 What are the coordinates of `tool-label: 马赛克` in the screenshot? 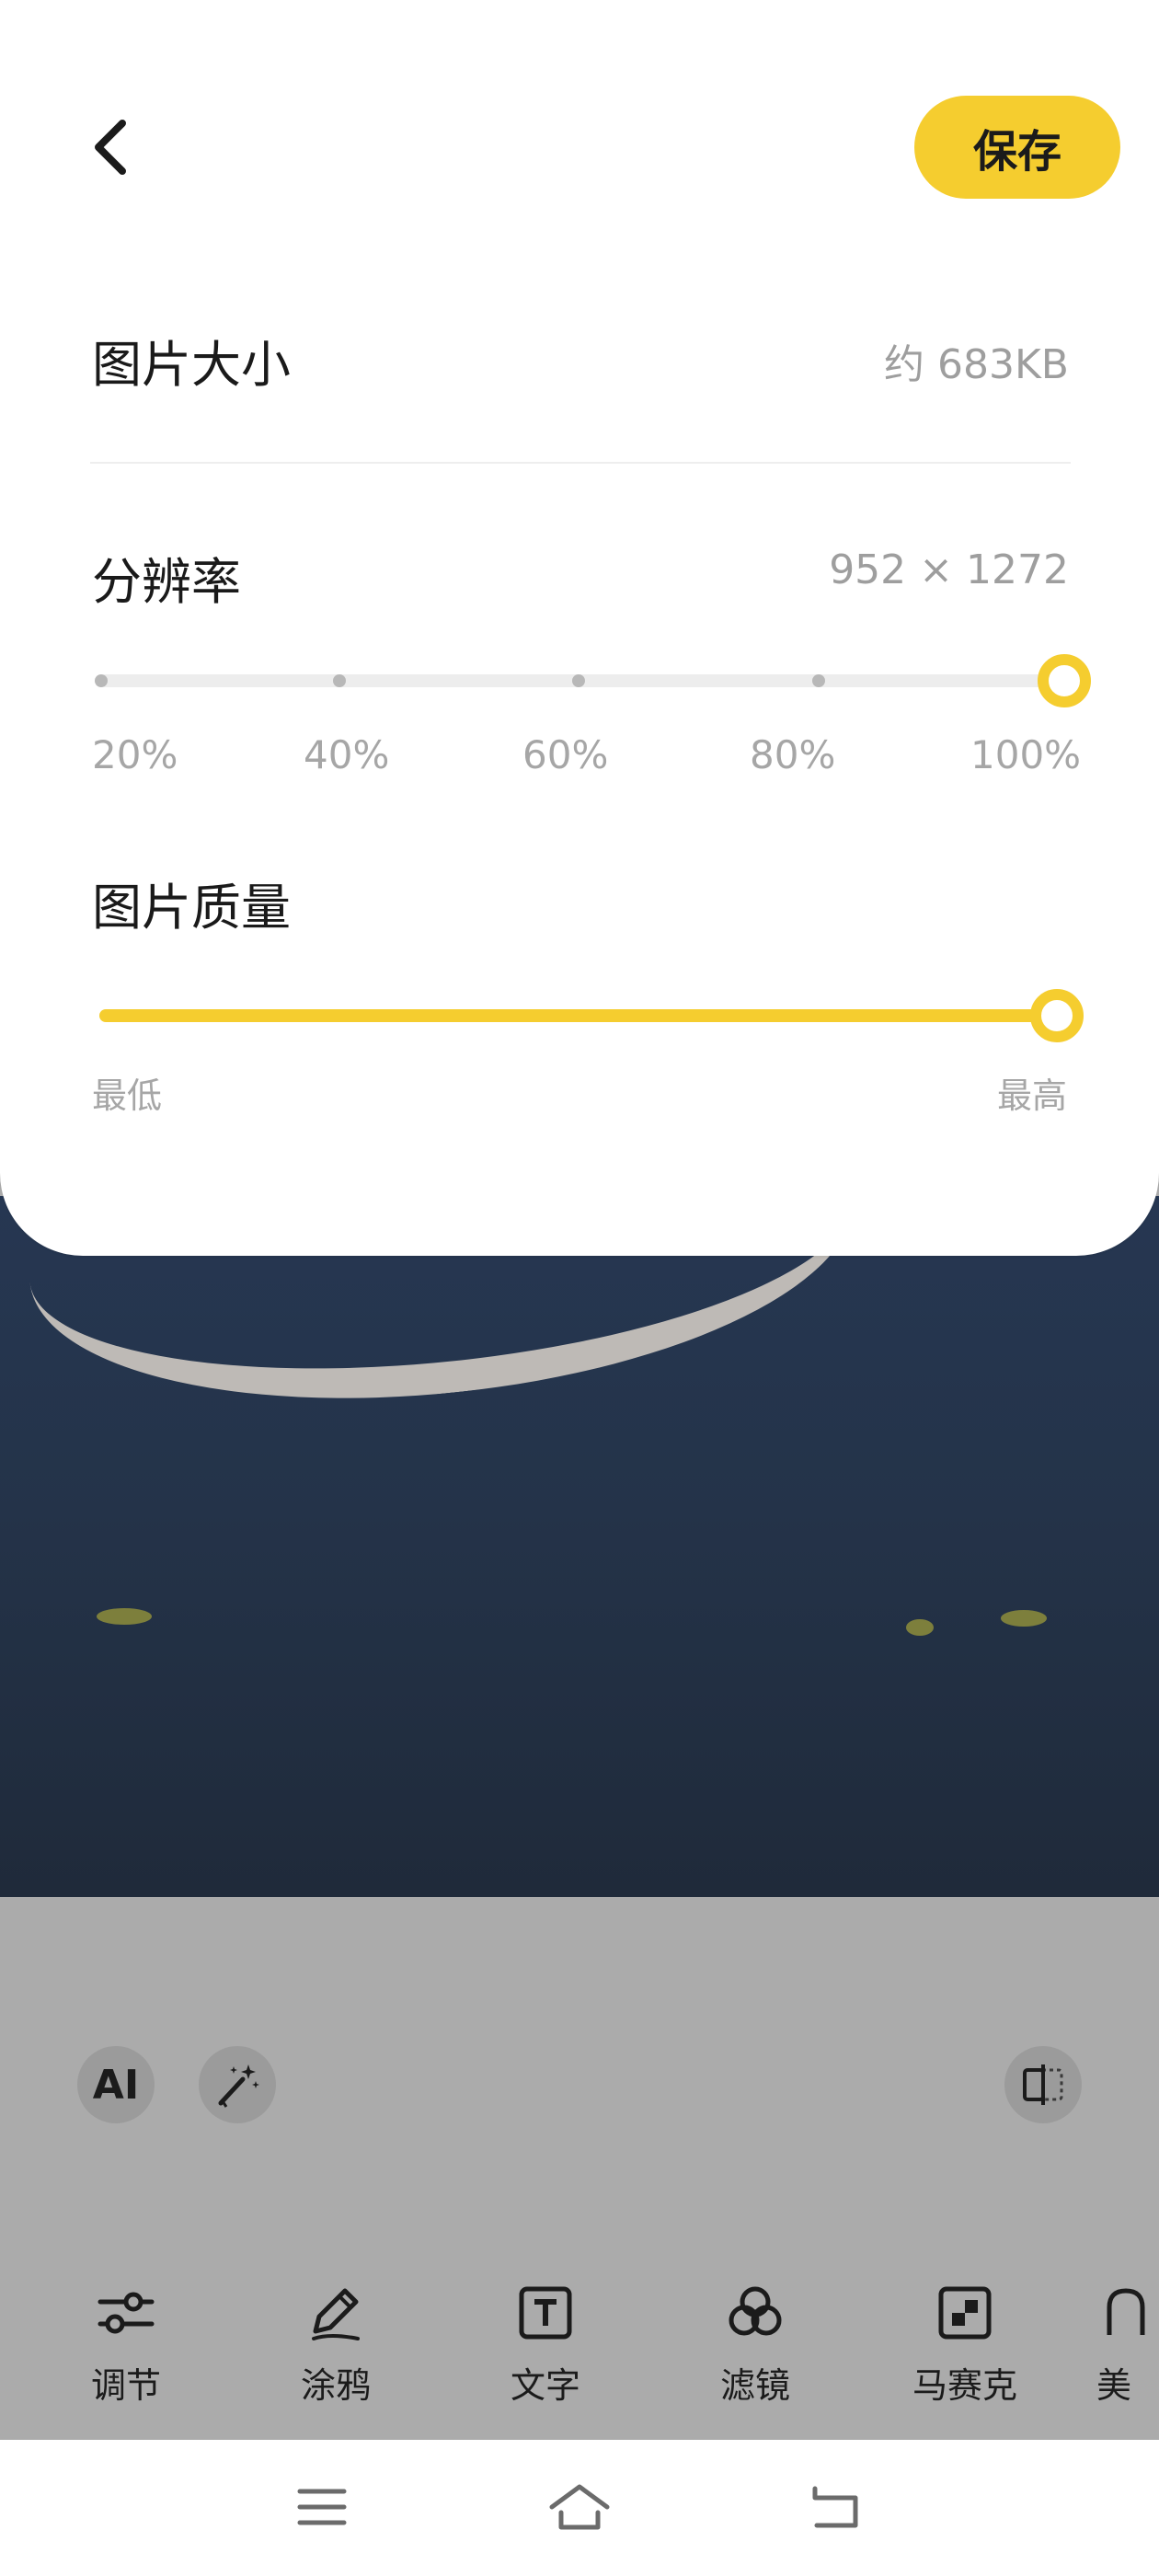 It's located at (964, 2385).